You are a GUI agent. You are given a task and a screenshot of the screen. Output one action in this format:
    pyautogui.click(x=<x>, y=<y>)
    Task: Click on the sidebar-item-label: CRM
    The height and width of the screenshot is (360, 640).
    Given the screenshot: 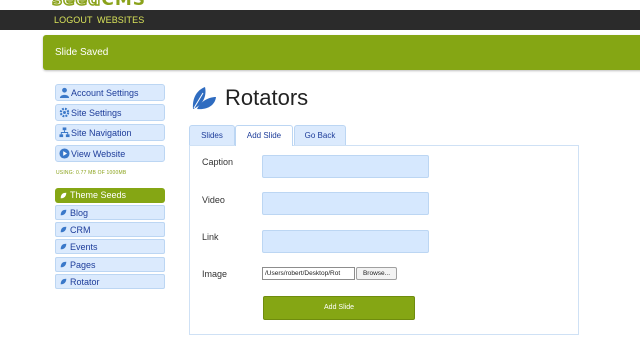 What is the action you would take?
    pyautogui.click(x=80, y=230)
    